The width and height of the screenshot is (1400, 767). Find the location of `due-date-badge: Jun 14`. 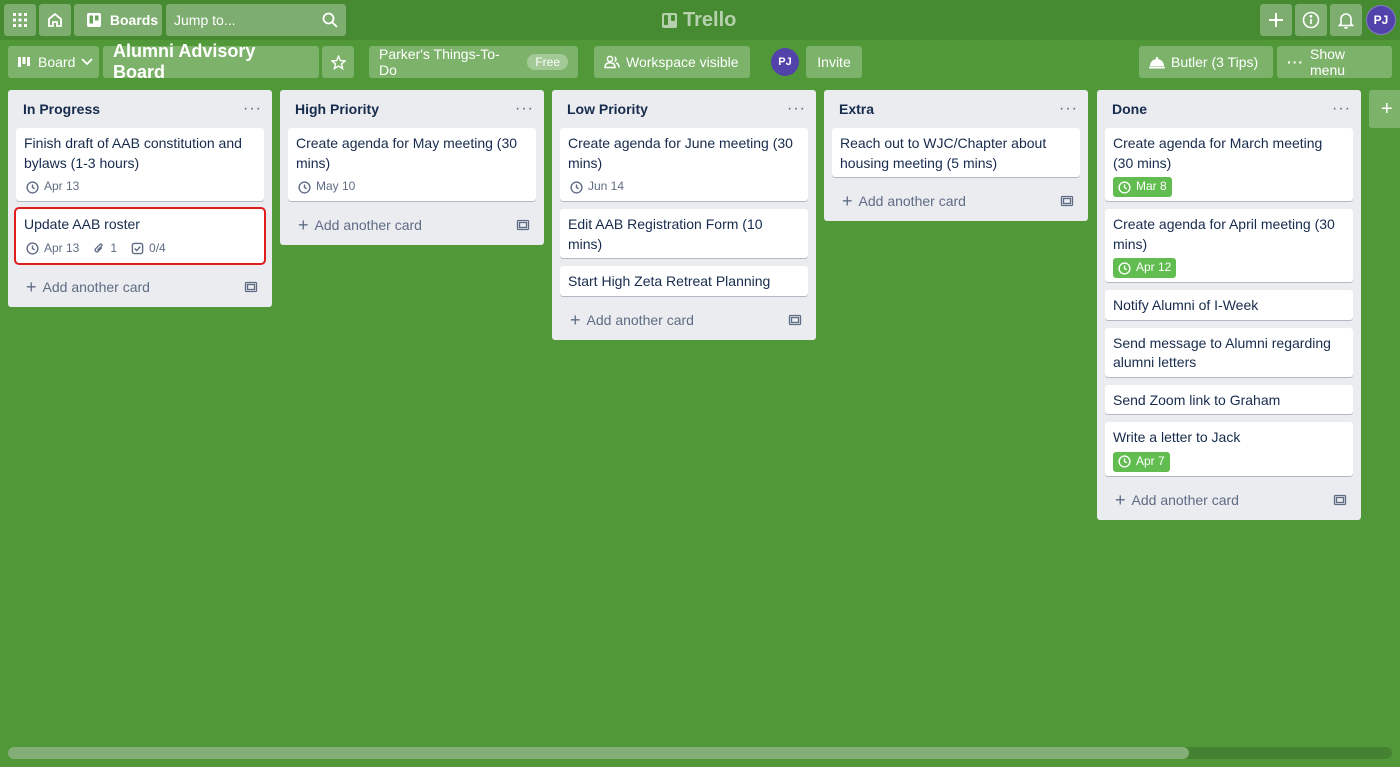

due-date-badge: Jun 14 is located at coordinates (597, 187).